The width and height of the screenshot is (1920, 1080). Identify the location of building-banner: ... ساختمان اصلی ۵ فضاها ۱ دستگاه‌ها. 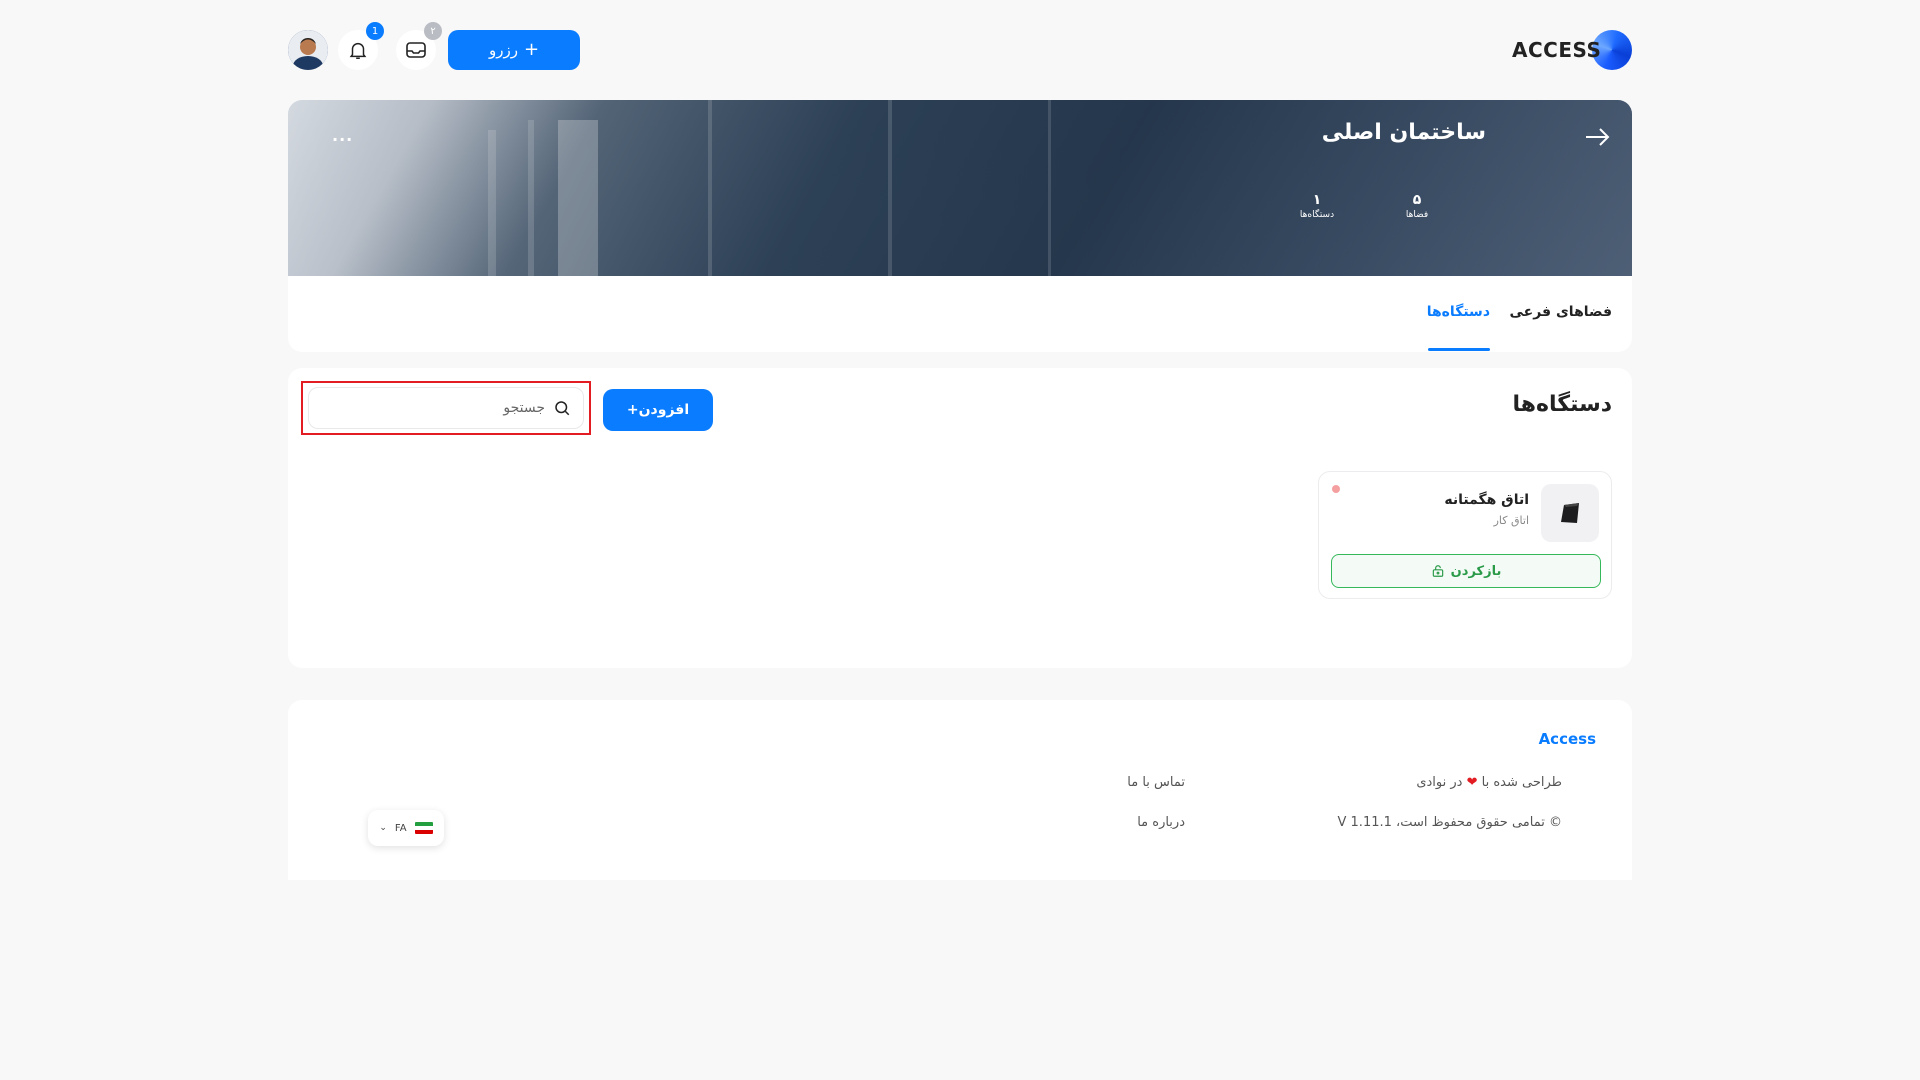
(960, 188).